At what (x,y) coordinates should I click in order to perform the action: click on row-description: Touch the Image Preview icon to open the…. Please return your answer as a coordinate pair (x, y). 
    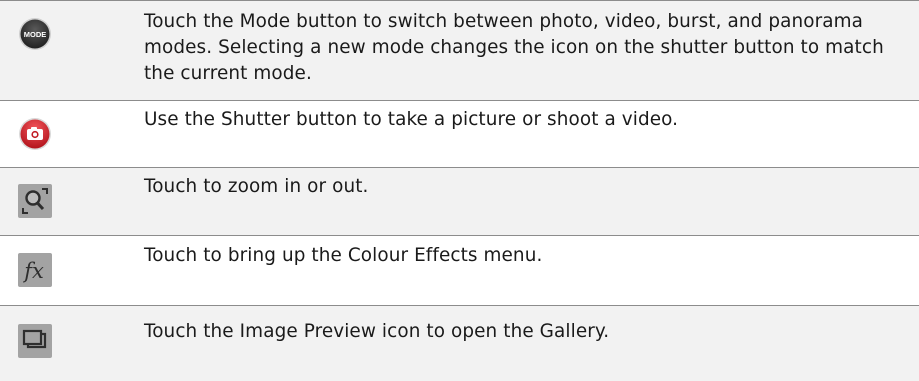
    Looking at the image, I should click on (377, 331).